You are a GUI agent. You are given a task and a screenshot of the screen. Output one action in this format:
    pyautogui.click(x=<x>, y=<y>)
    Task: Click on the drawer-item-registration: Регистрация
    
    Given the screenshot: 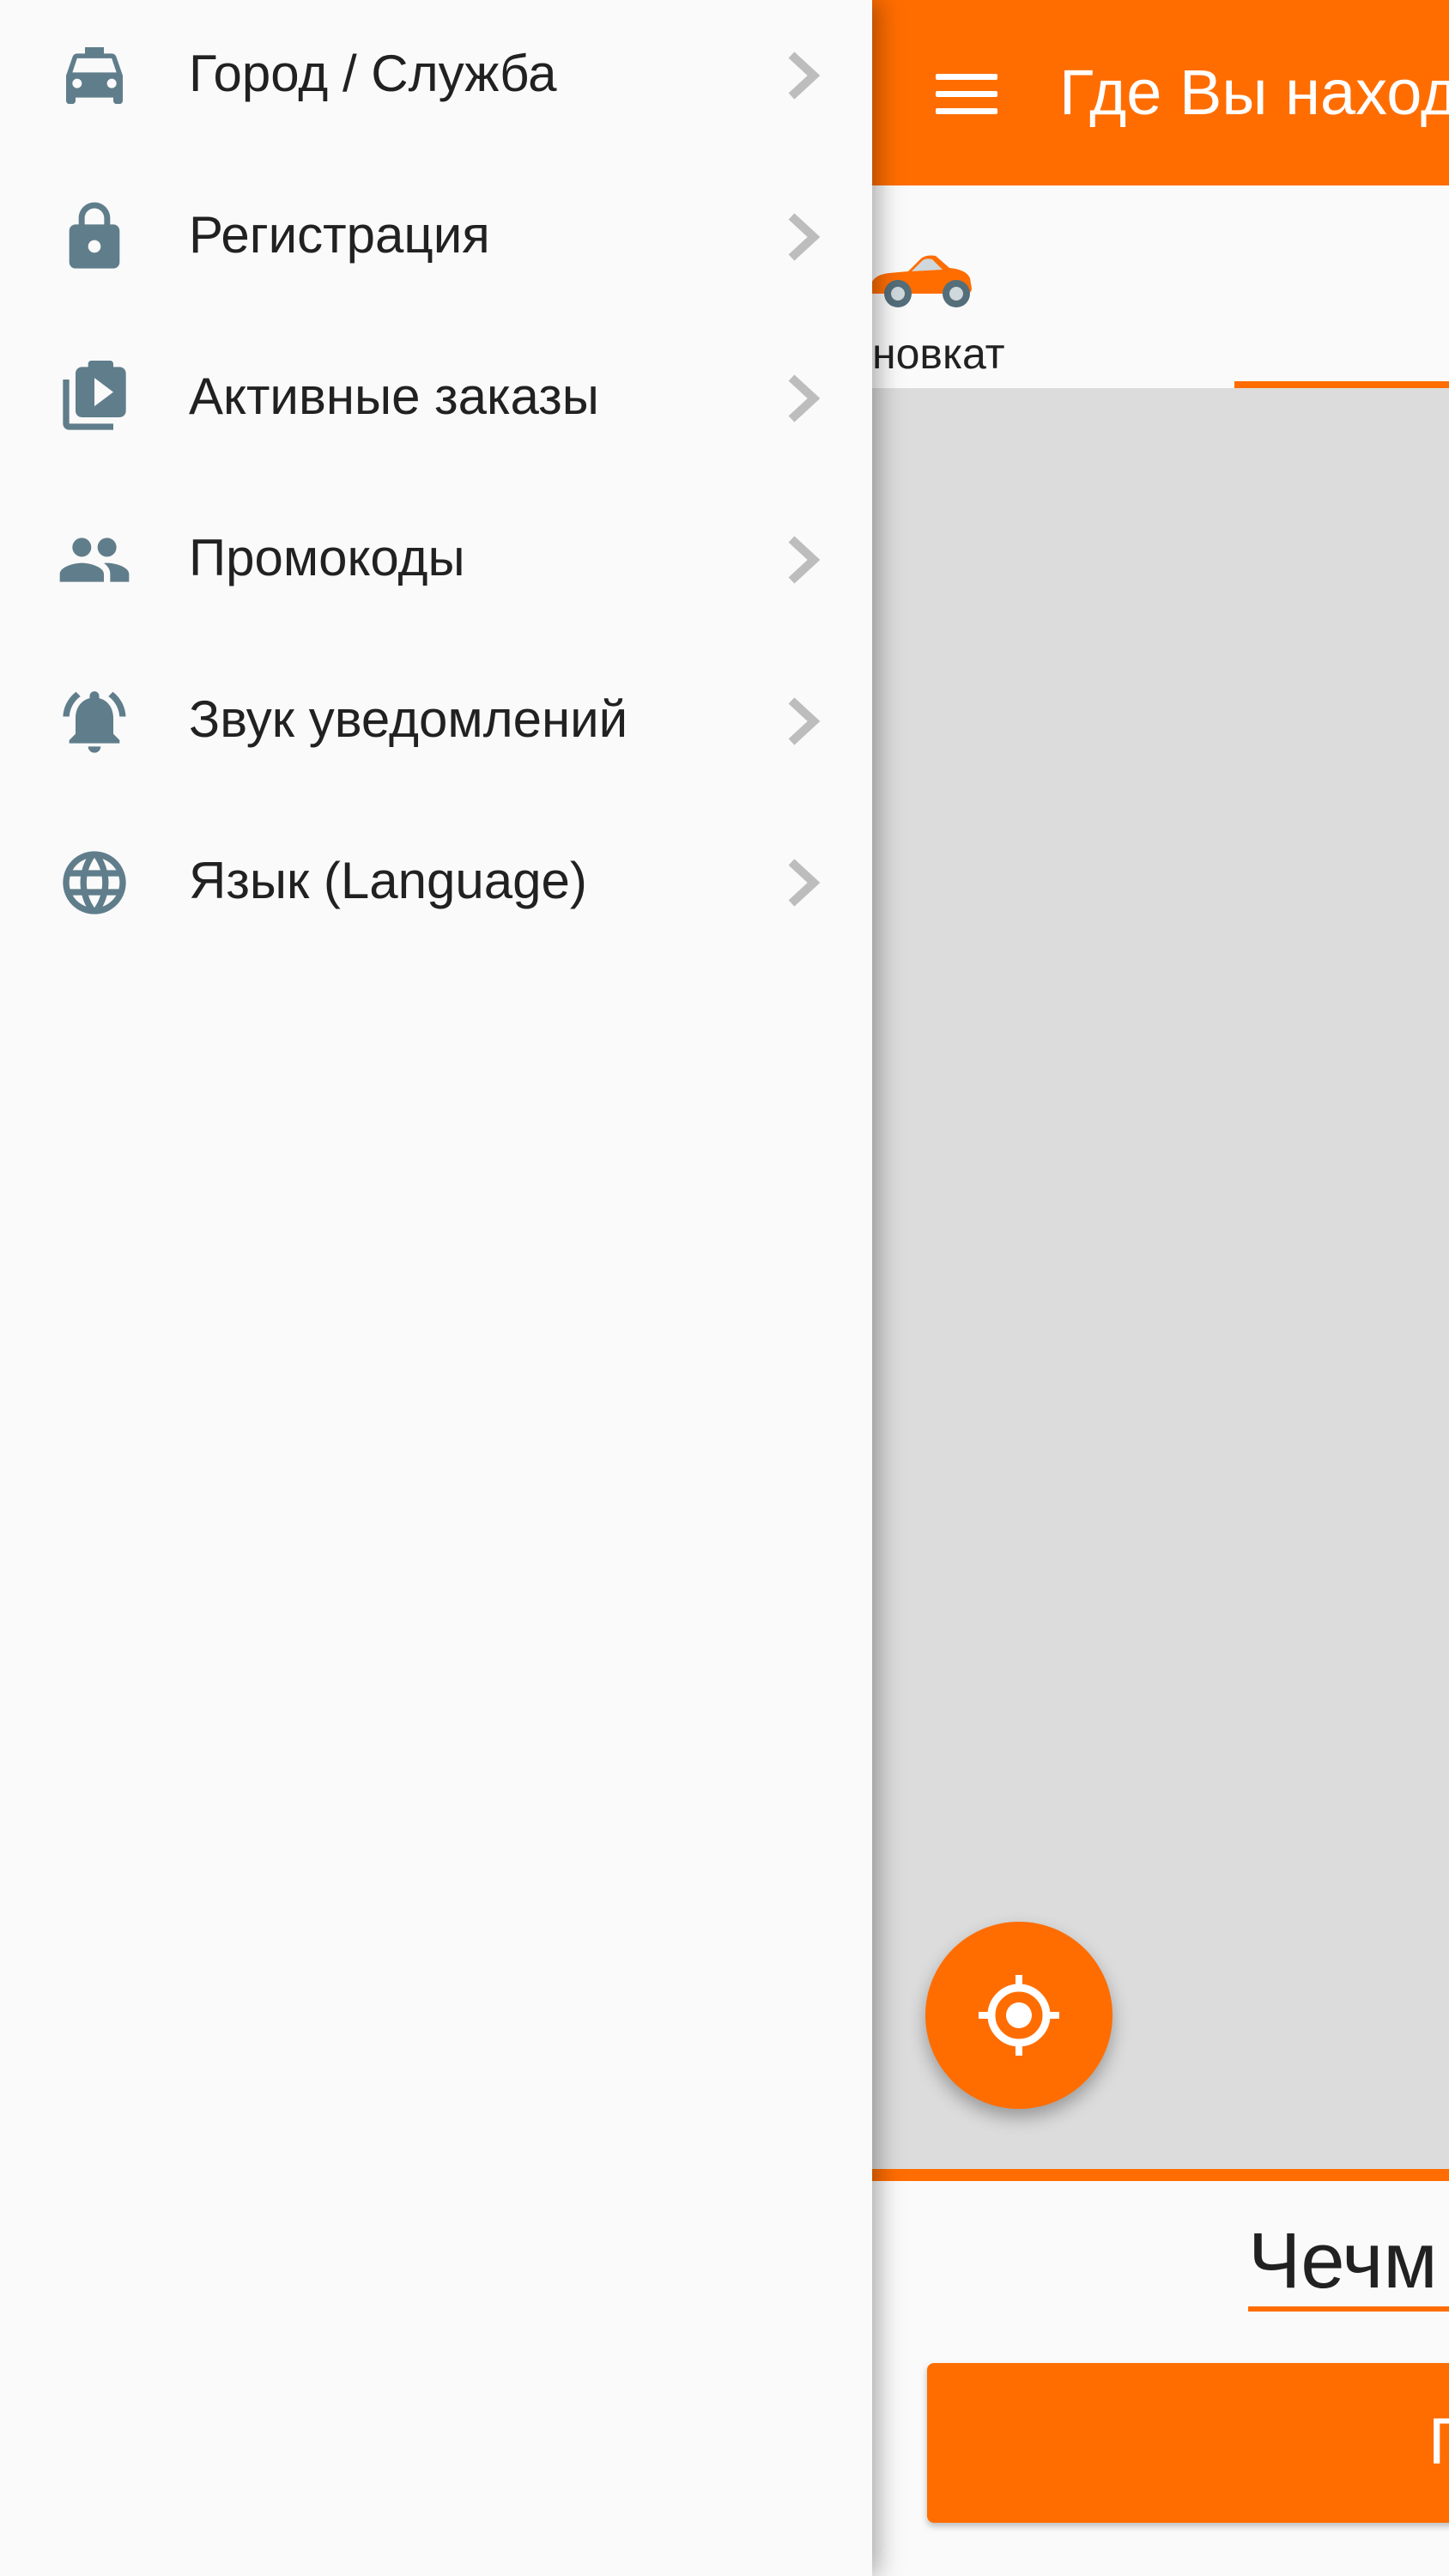 What is the action you would take?
    pyautogui.click(x=436, y=237)
    